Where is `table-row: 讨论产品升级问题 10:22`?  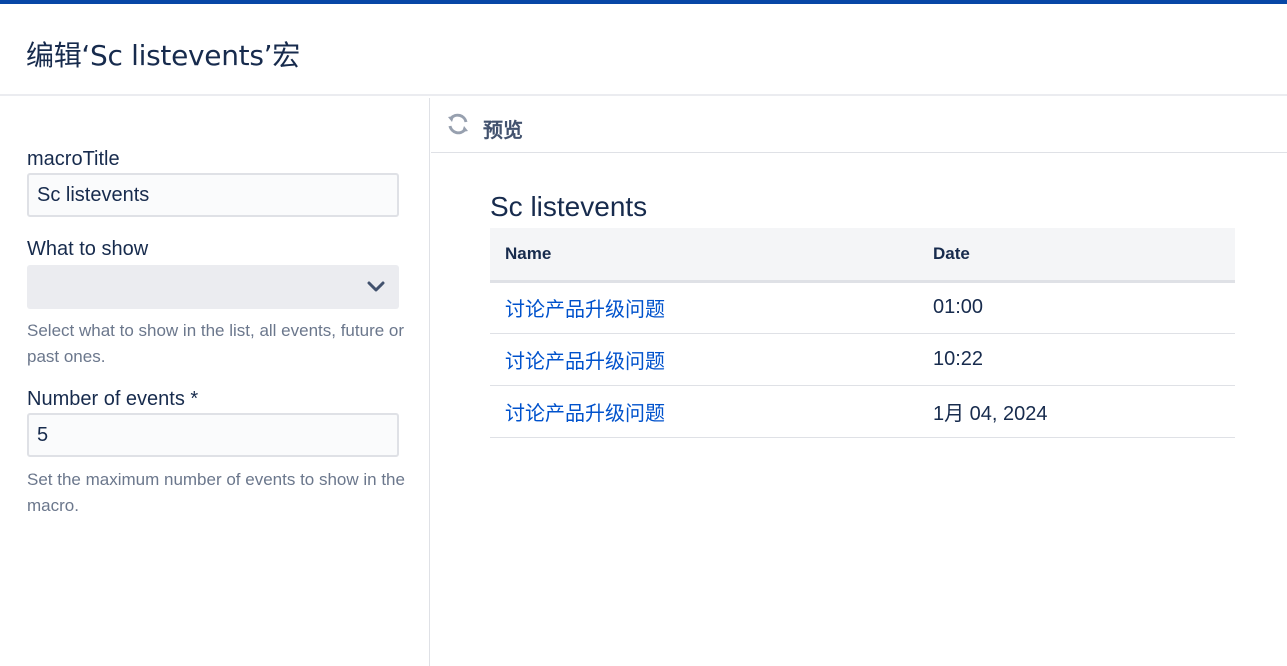
table-row: 讨论产品升级问题 10:22 is located at coordinates (862, 359).